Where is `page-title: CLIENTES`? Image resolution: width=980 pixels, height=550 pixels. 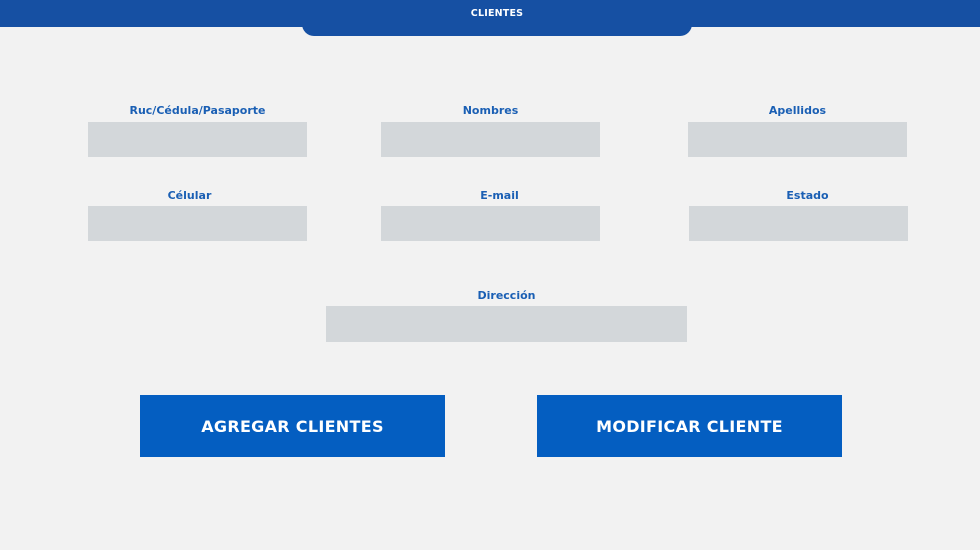
page-title: CLIENTES is located at coordinates (497, 13).